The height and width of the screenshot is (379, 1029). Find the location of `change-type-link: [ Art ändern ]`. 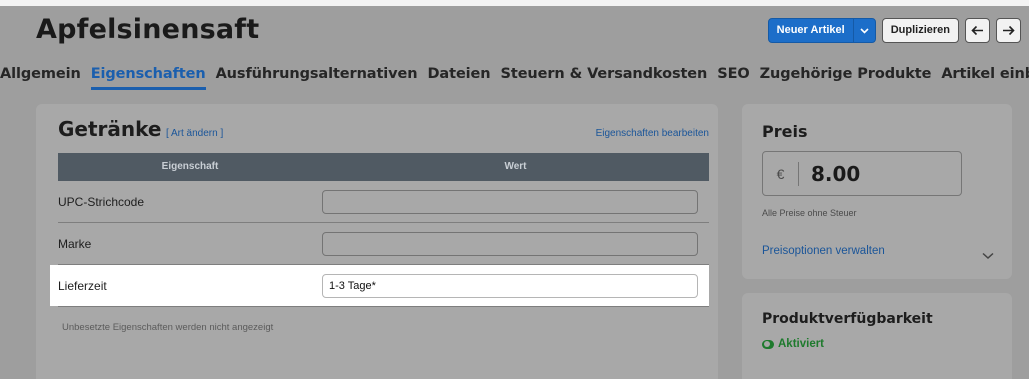

change-type-link: [ Art ändern ] is located at coordinates (194, 133).